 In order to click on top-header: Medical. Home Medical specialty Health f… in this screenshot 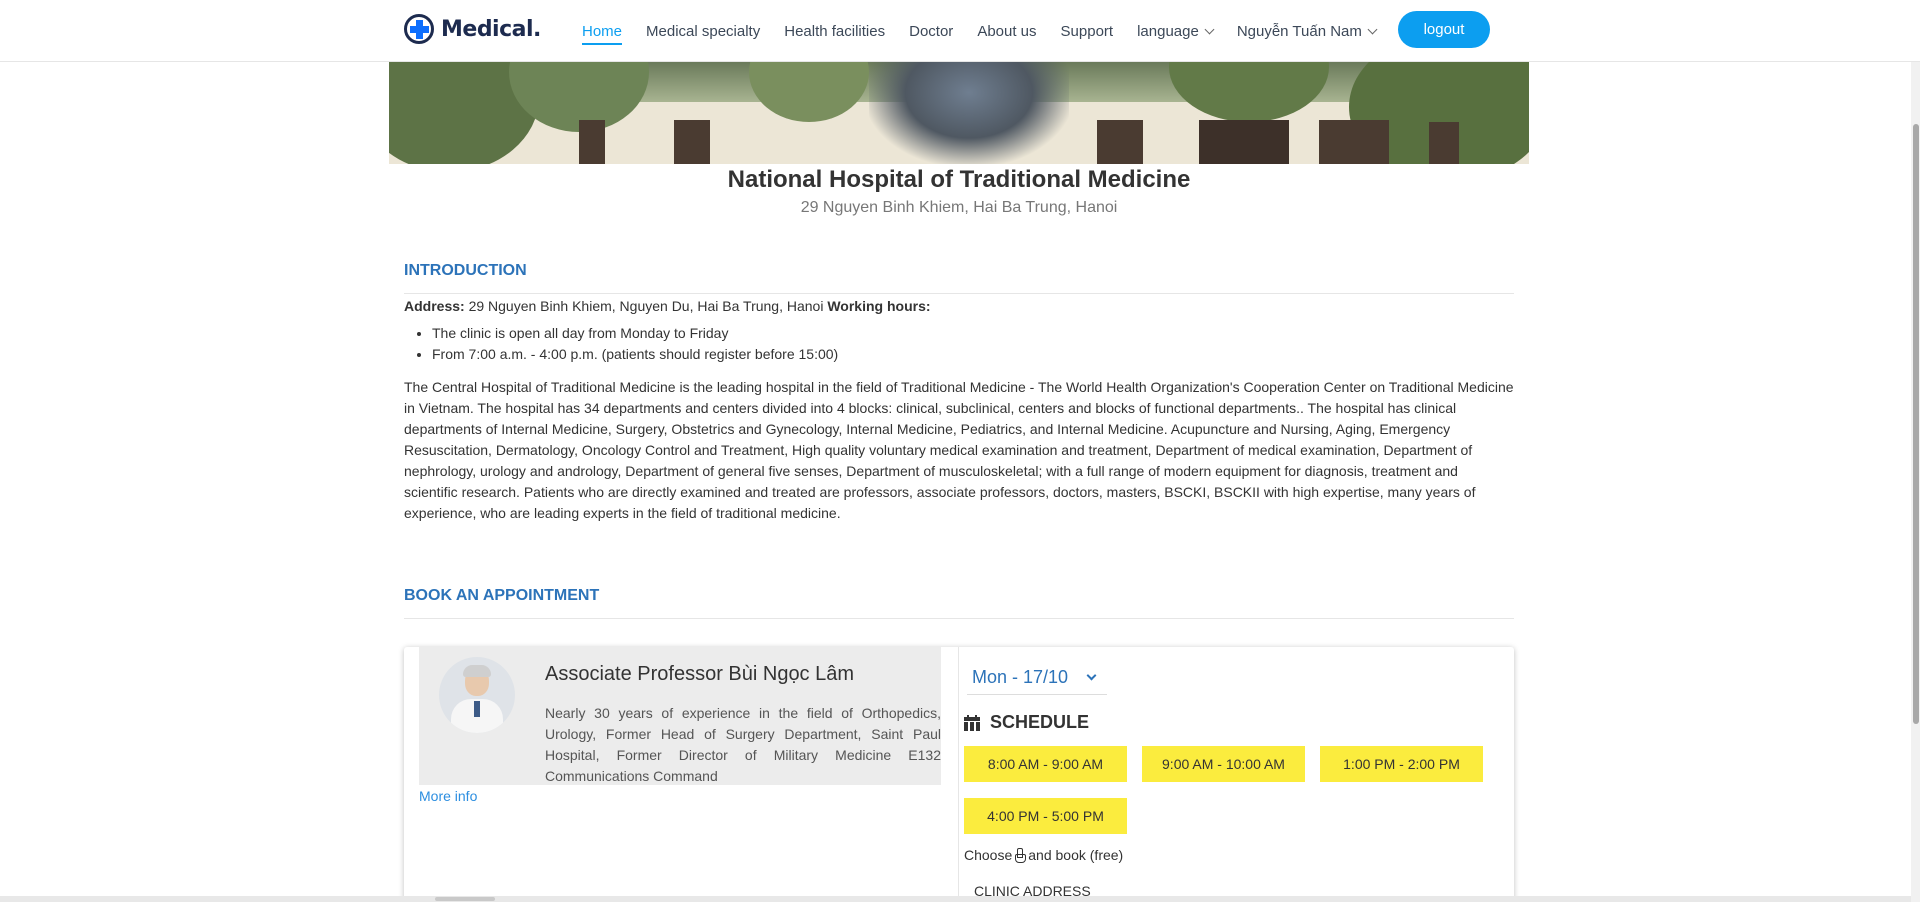, I will do `click(960, 31)`.